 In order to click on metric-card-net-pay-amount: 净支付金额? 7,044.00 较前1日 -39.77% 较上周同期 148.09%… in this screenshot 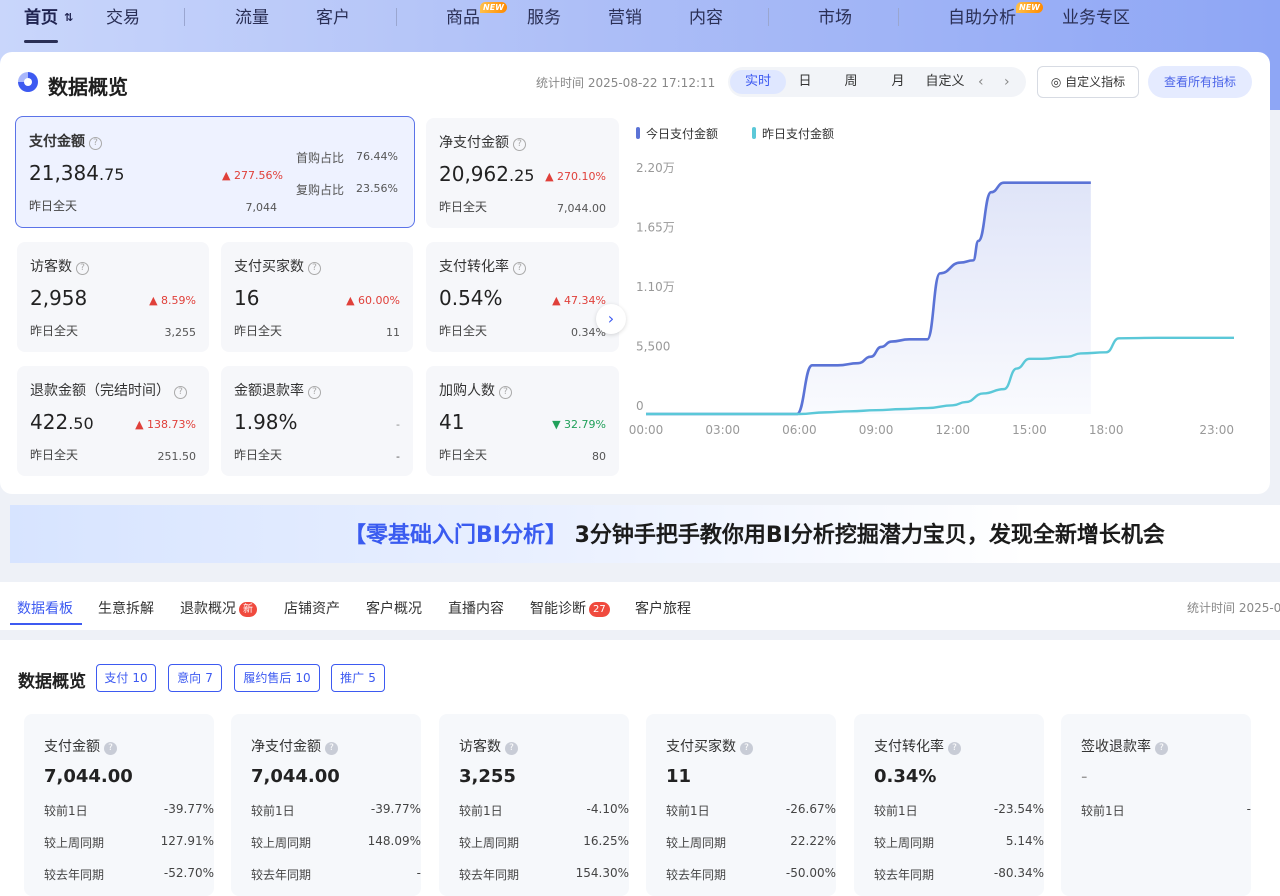, I will do `click(326, 805)`.